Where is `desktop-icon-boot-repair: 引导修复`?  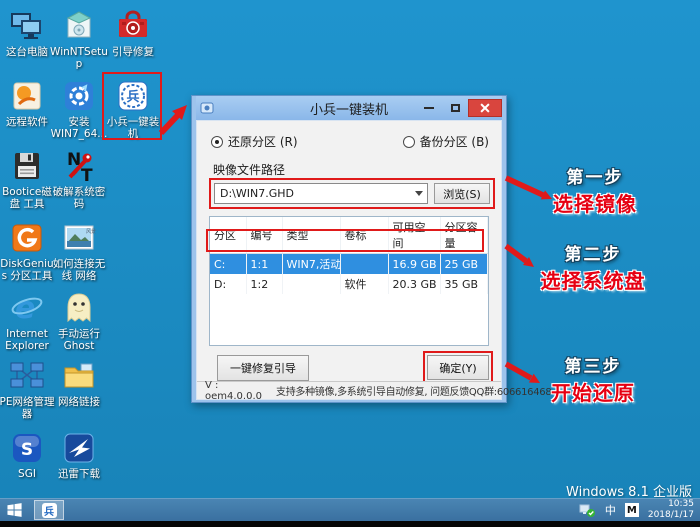
desktop-icon-boot-repair: 引导修复 is located at coordinates (133, 33).